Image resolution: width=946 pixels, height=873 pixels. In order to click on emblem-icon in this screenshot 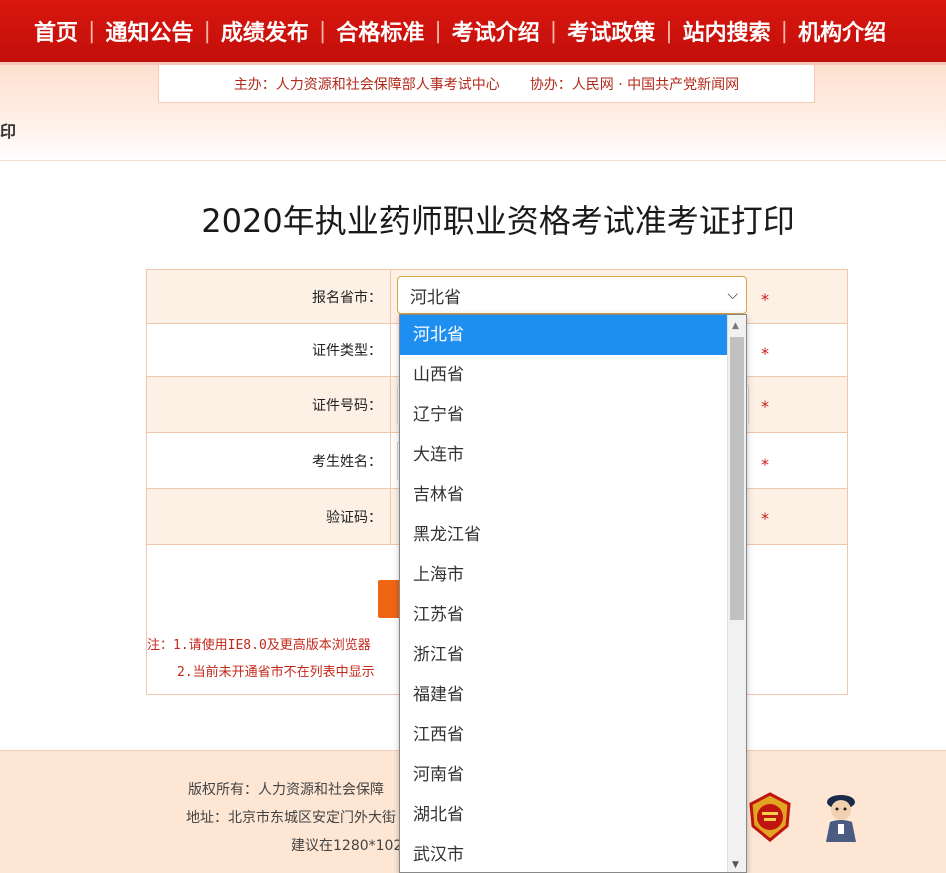, I will do `click(770, 817)`.